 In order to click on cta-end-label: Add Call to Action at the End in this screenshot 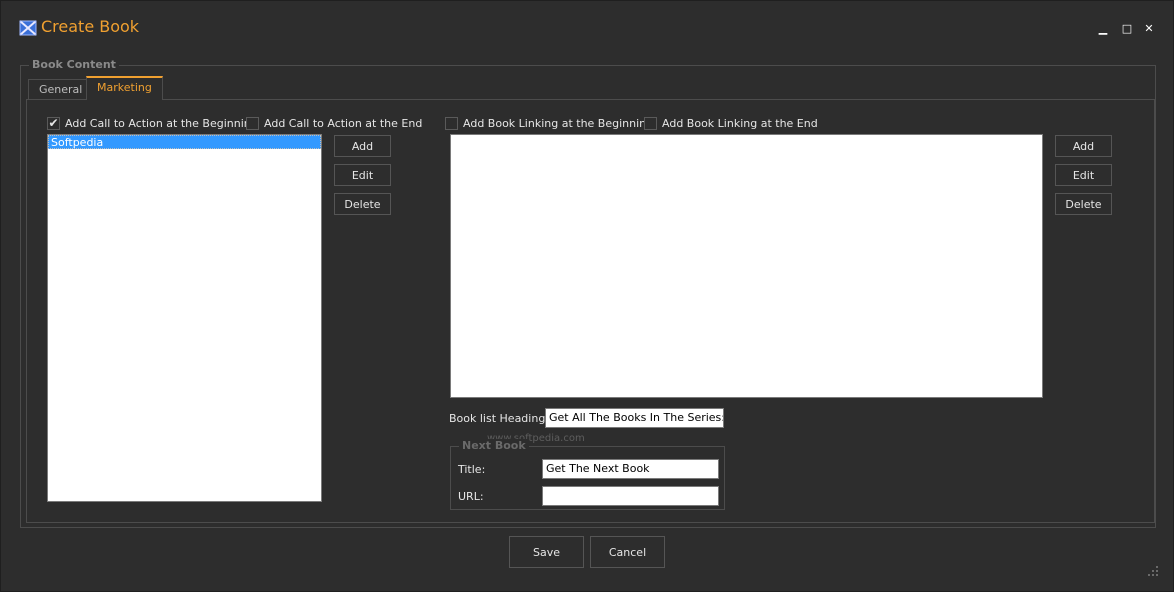, I will do `click(343, 123)`.